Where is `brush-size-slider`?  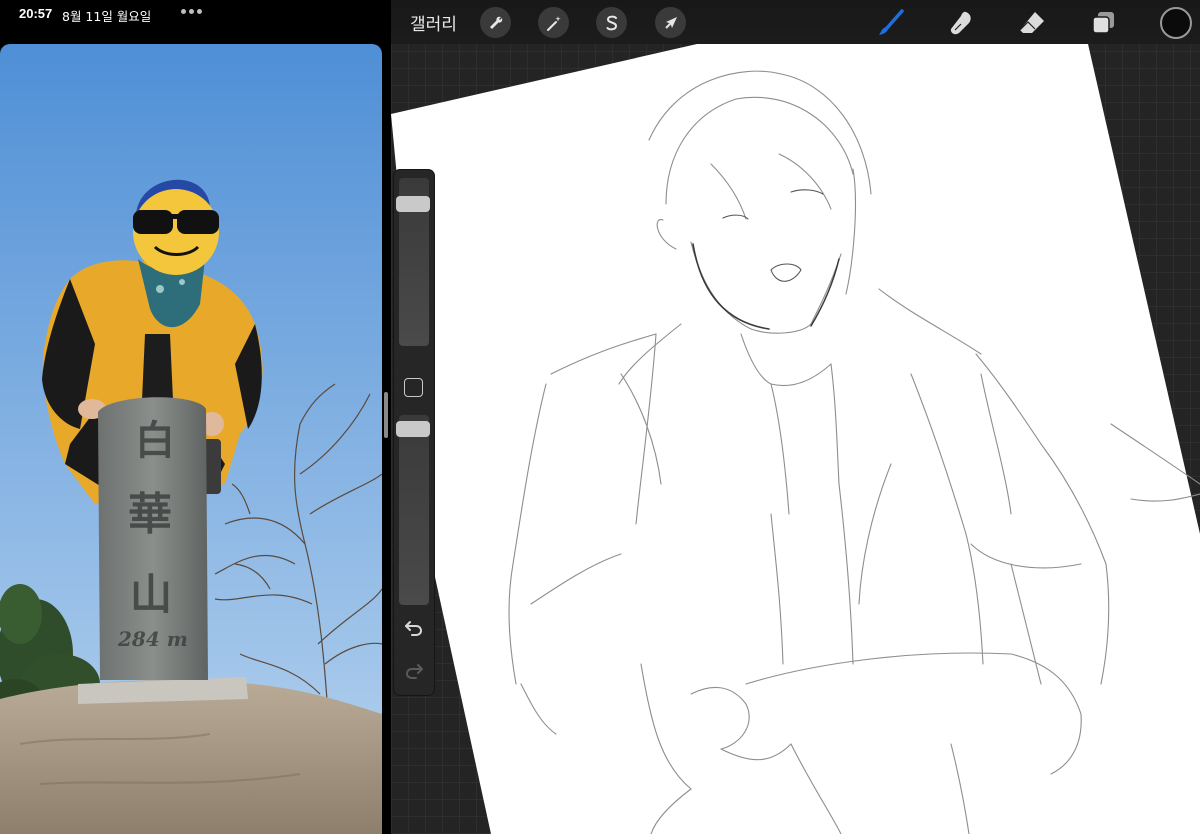 brush-size-slider is located at coordinates (413, 262).